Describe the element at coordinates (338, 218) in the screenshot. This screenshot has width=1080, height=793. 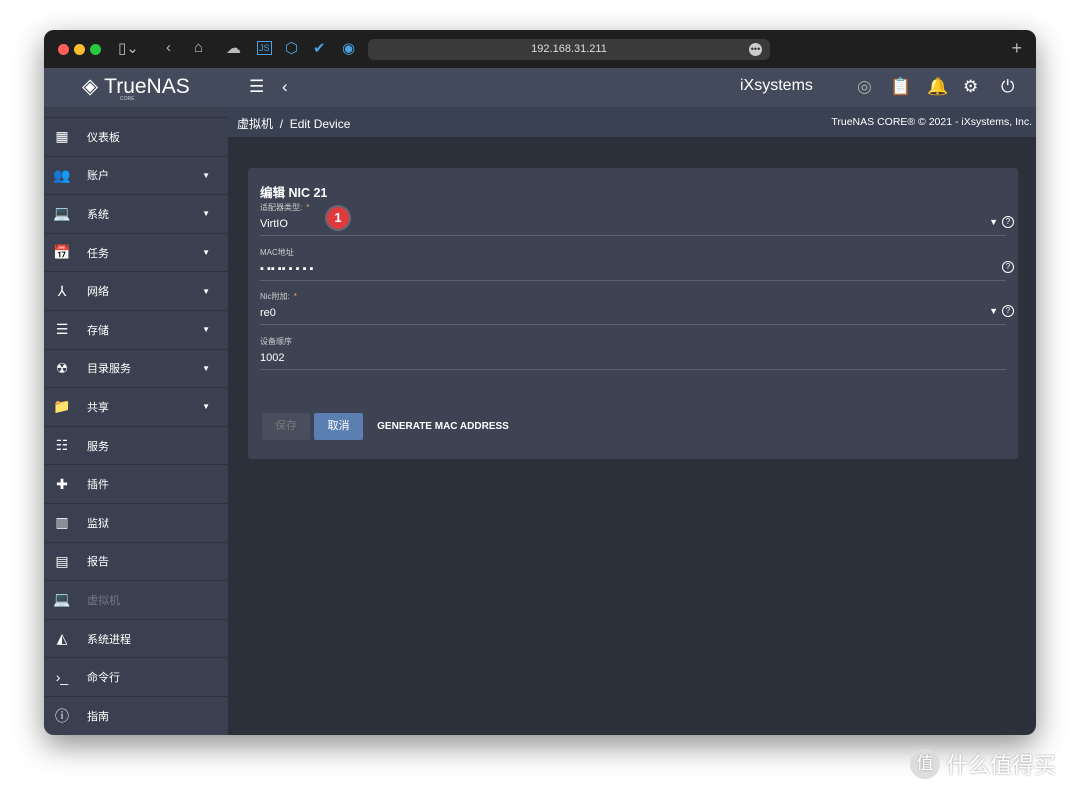
I see `annotation-badge: 1` at that location.